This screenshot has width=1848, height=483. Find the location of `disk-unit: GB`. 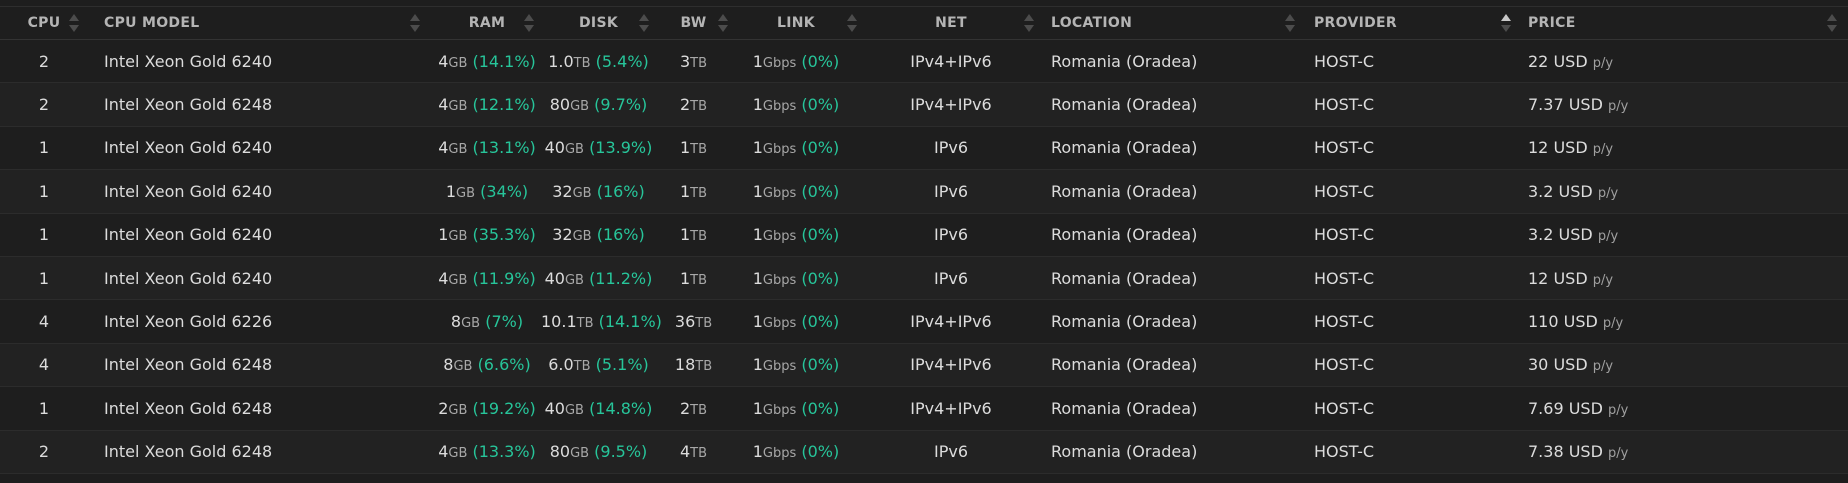

disk-unit: GB is located at coordinates (580, 454).